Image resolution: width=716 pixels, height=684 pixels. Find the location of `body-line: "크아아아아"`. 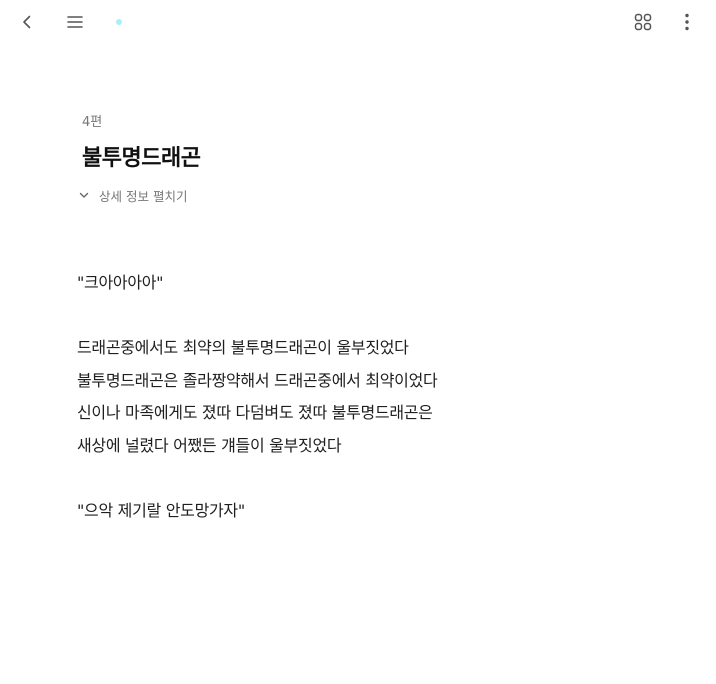

body-line: "크아아아아" is located at coordinates (120, 282).